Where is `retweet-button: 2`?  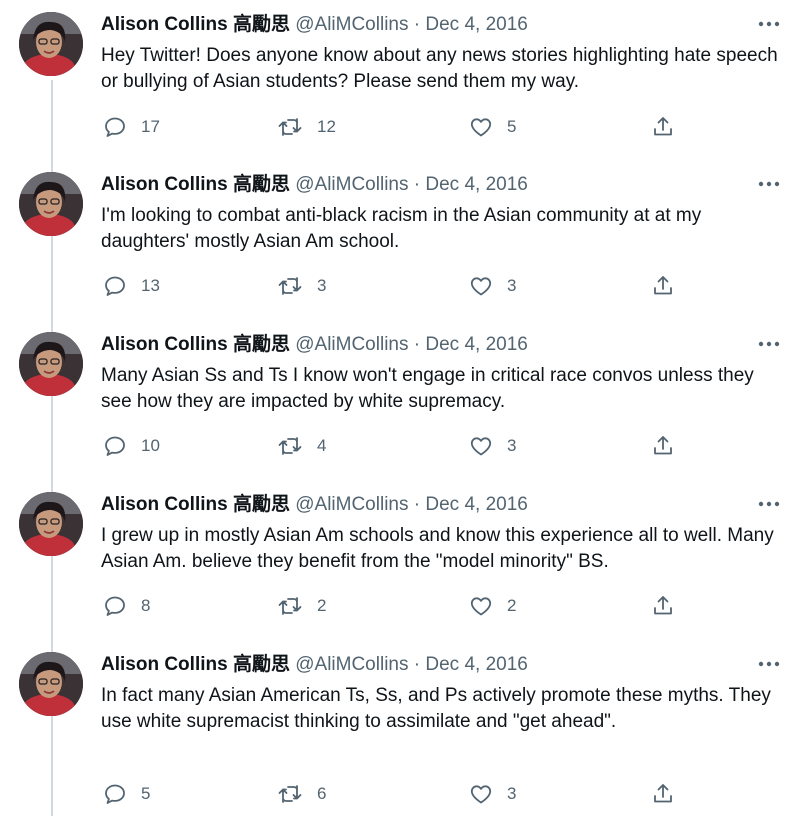 retweet-button: 2 is located at coordinates (301, 606).